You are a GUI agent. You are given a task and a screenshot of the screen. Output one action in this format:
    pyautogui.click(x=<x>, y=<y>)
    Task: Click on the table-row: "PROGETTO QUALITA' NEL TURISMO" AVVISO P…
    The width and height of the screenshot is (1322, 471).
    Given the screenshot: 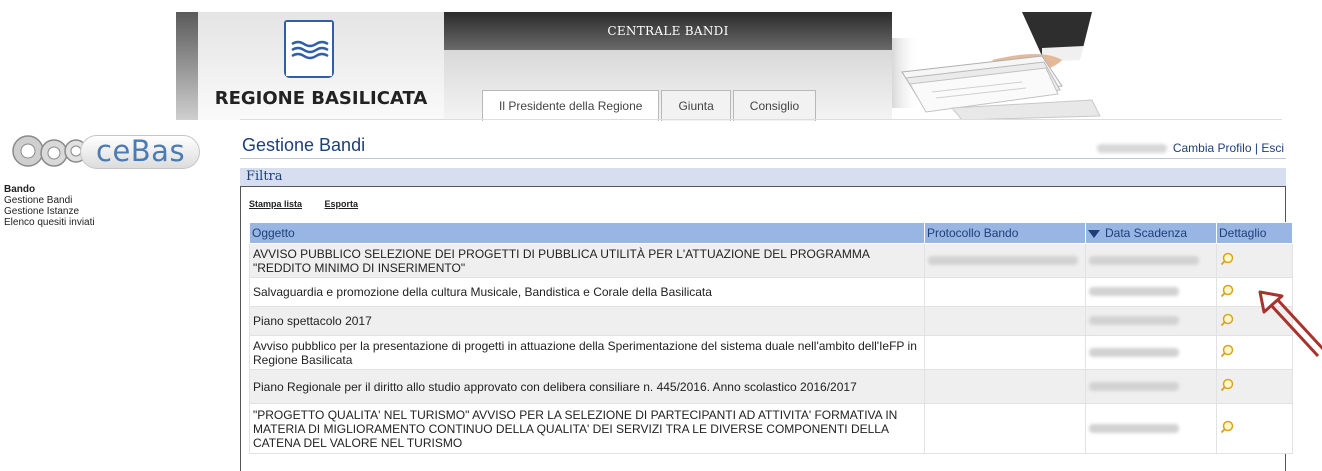 What is the action you would take?
    pyautogui.click(x=771, y=428)
    